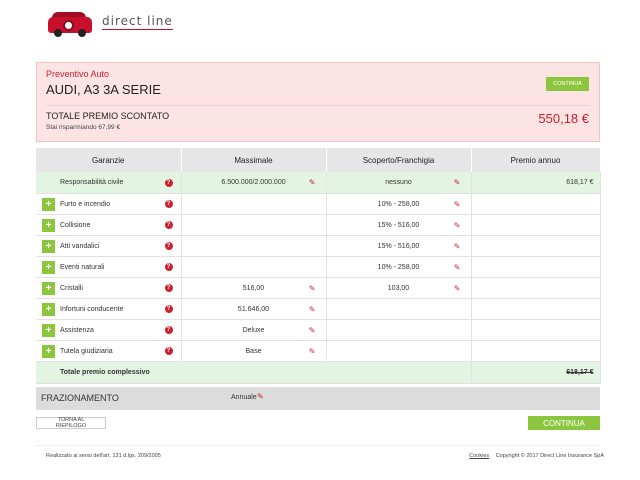  What do you see at coordinates (563, 118) in the screenshot?
I see `total-price: 550,18 €` at bounding box center [563, 118].